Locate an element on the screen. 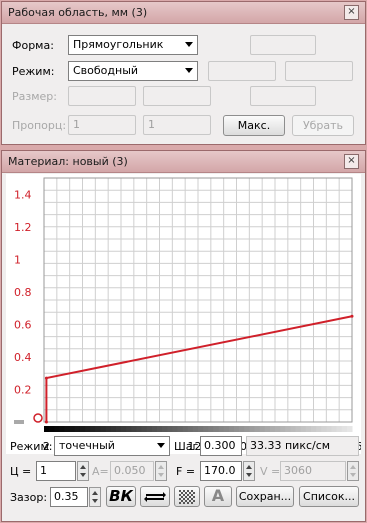 This screenshot has width=367, height=523. raster-pattern-button is located at coordinates (187, 496).